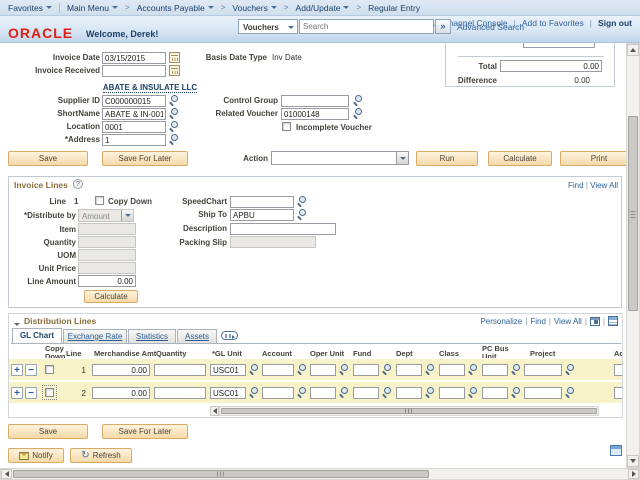 This screenshot has width=640, height=480. Describe the element at coordinates (107, 281) in the screenshot. I see `line-amount-input` at that location.